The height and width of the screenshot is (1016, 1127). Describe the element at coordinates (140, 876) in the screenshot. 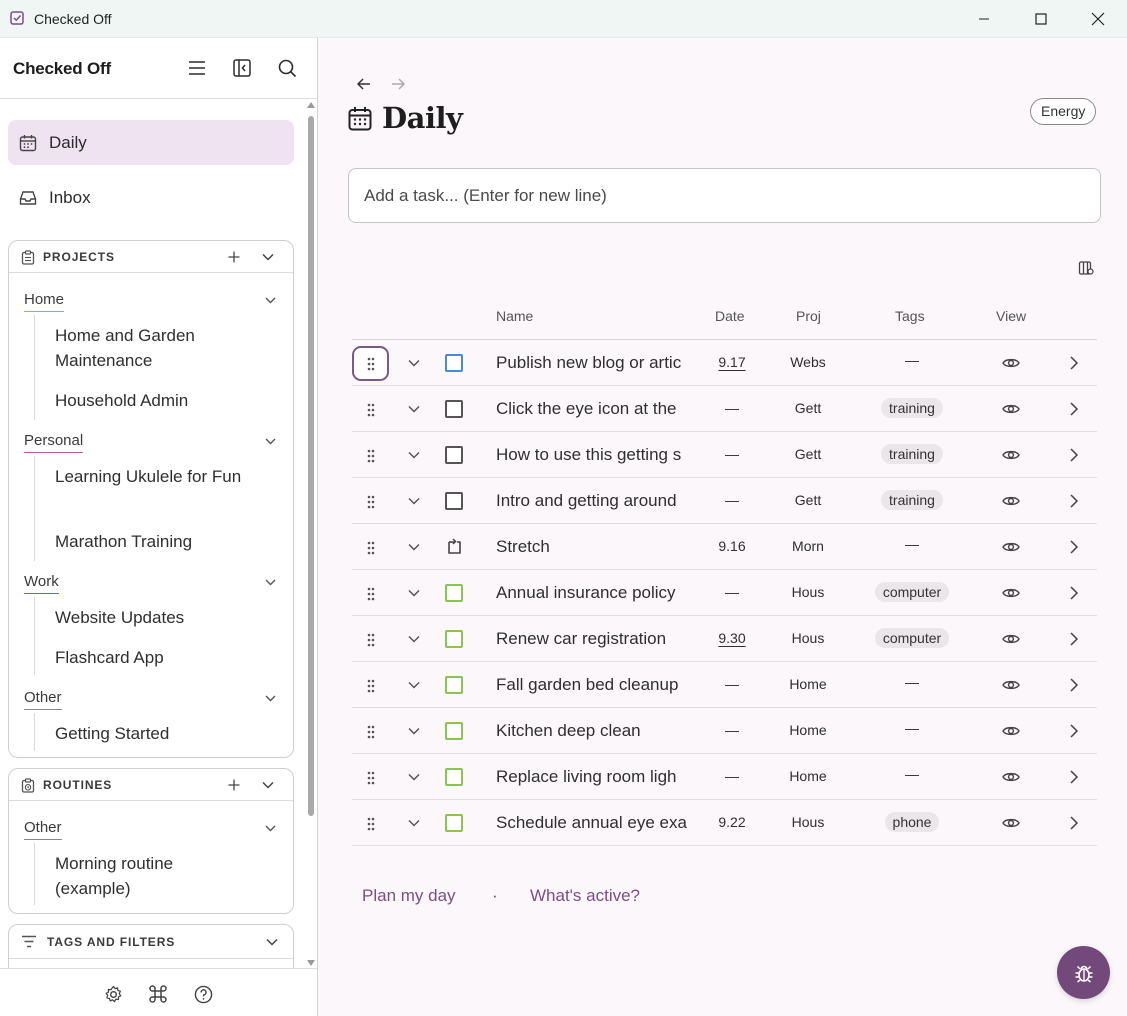

I see `routine-item: Morning routine (example)` at that location.